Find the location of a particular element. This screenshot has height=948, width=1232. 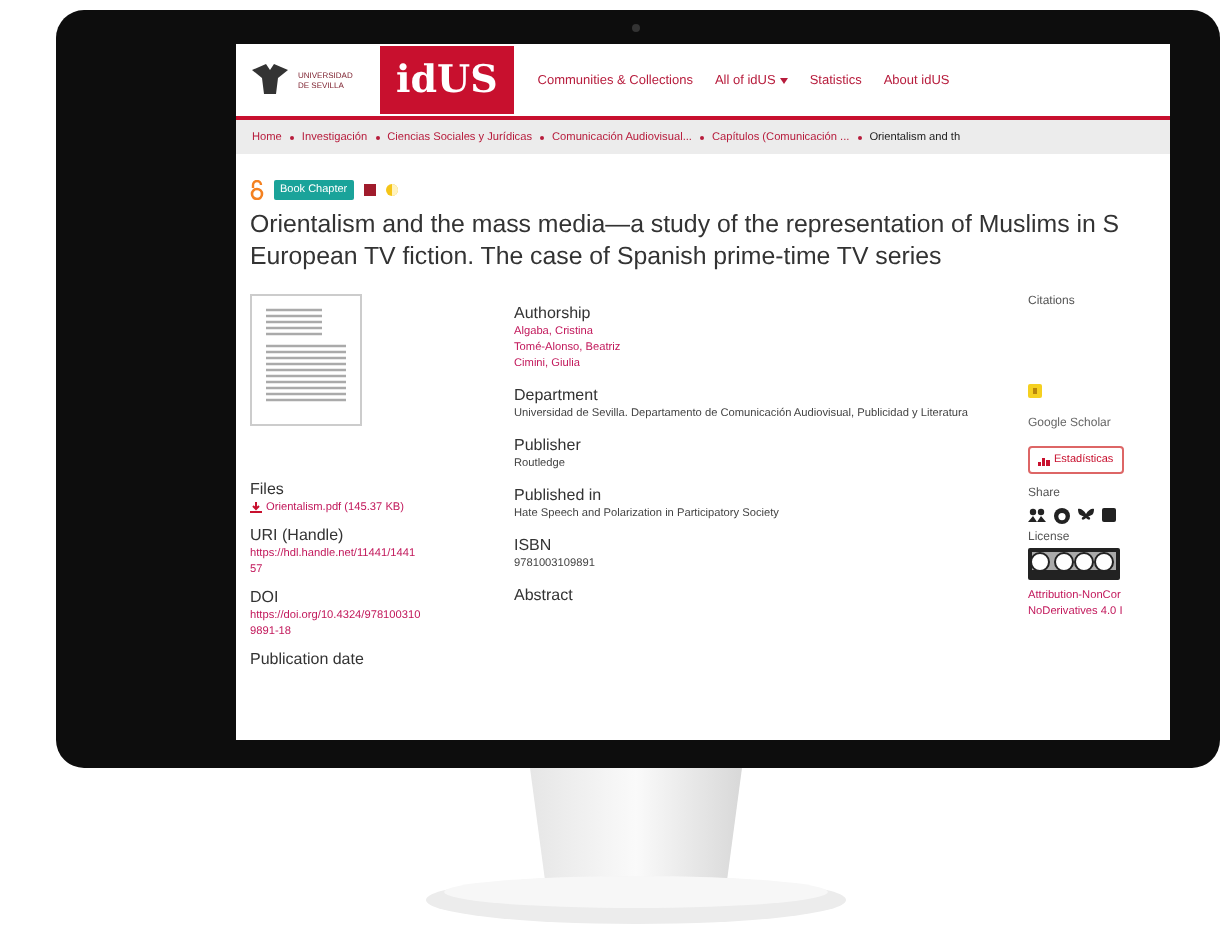

section-label: URI (Handle) is located at coordinates (298, 535).